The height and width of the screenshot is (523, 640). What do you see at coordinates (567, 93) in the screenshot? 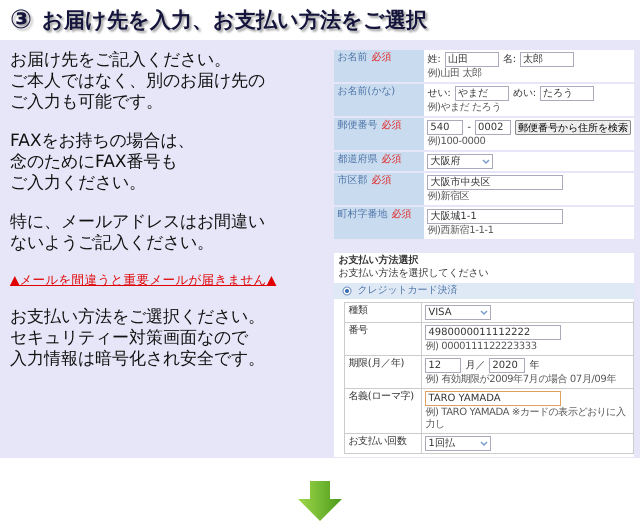
I see `input-field: たろう` at bounding box center [567, 93].